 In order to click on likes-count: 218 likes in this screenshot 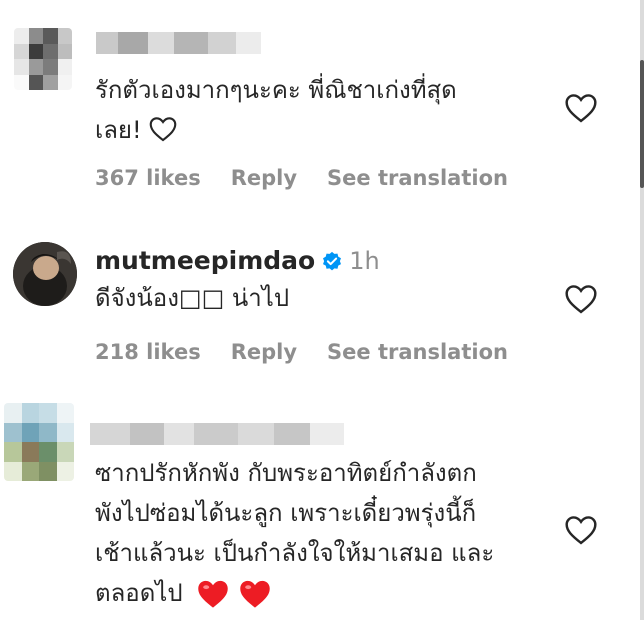, I will do `click(148, 352)`.